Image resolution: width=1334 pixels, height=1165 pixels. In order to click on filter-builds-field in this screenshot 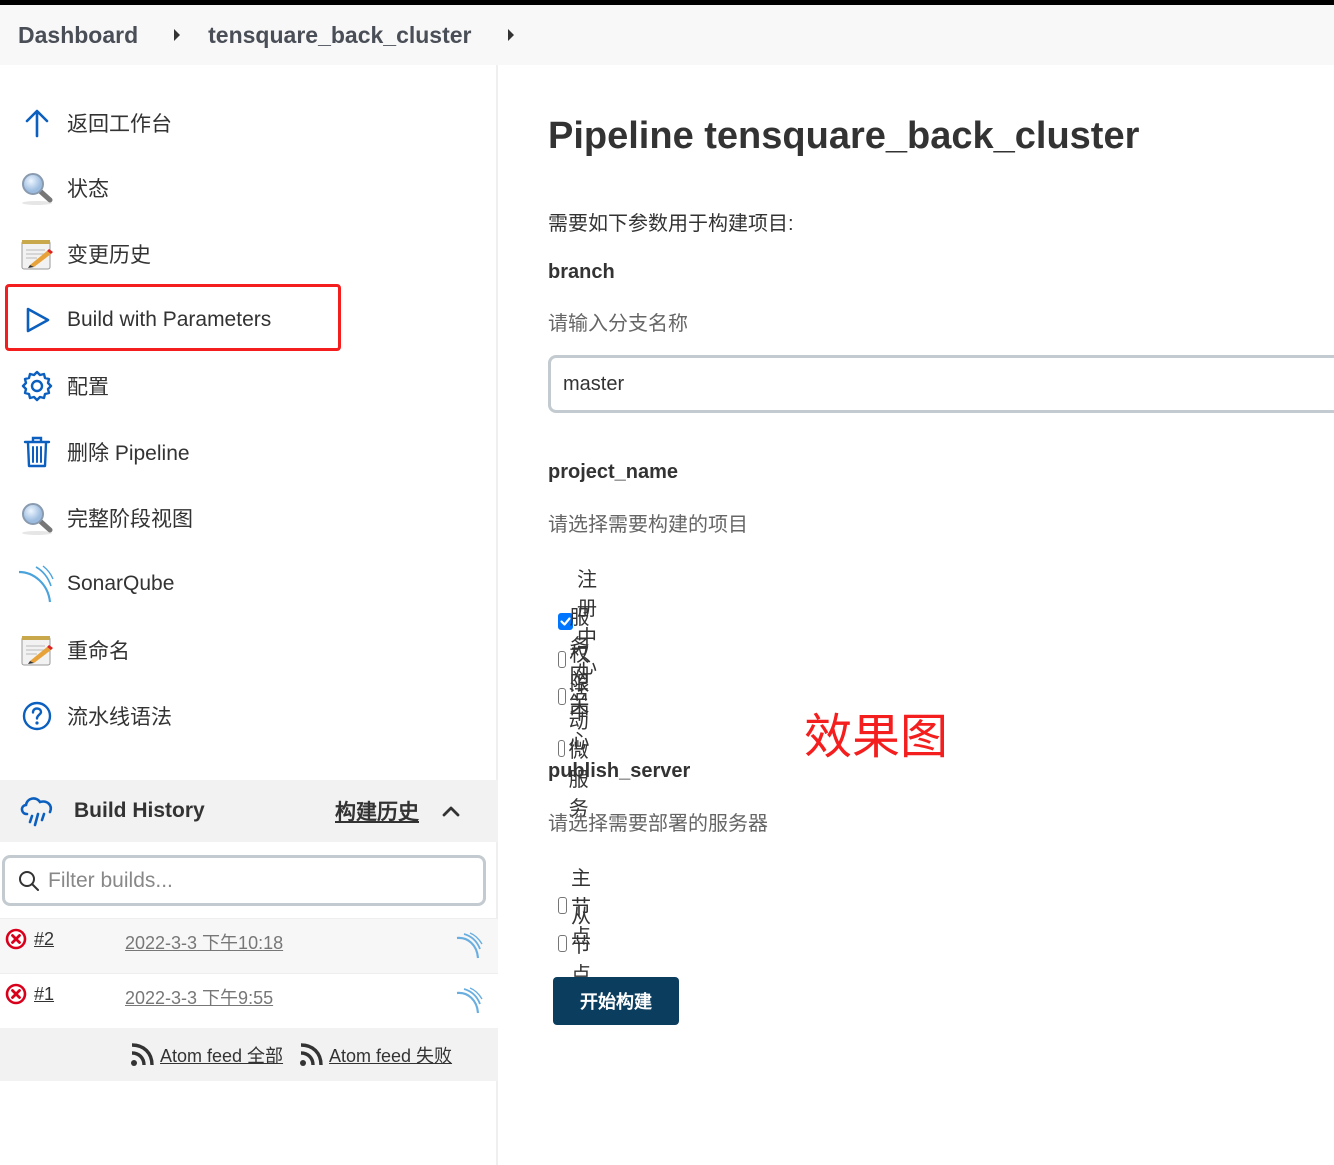, I will do `click(244, 880)`.